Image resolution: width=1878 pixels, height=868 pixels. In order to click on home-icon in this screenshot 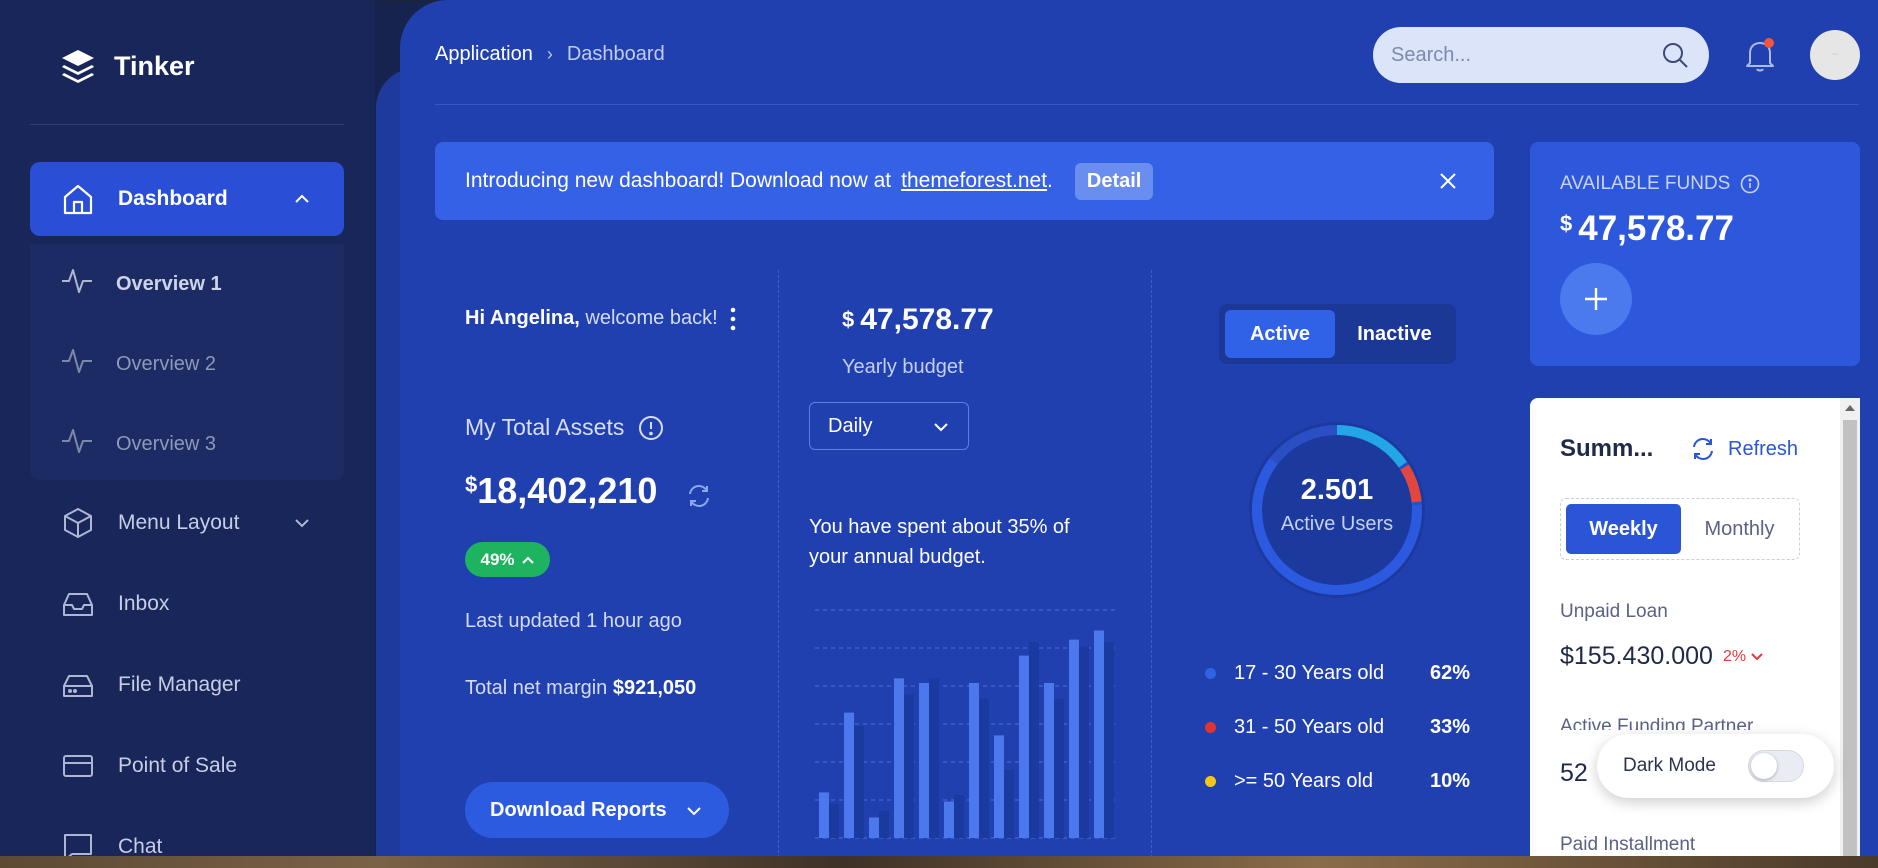, I will do `click(78, 199)`.